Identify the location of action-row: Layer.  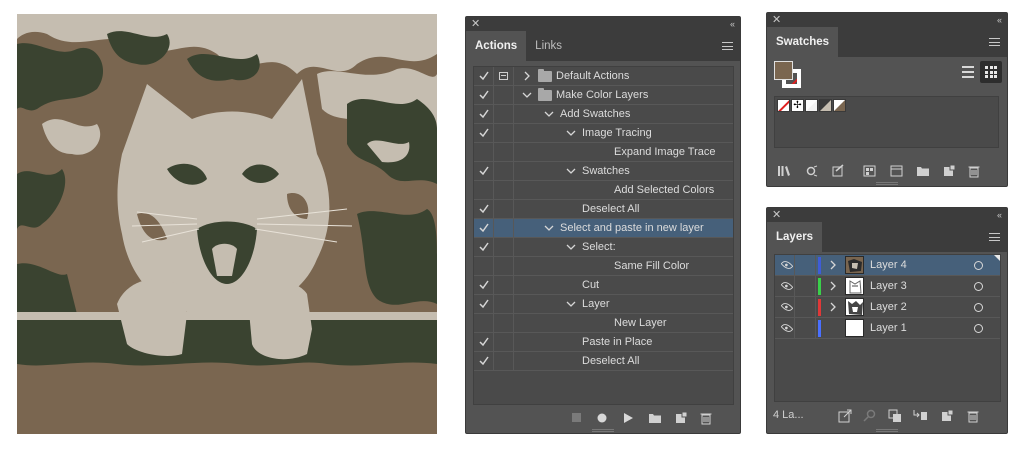
(603, 304).